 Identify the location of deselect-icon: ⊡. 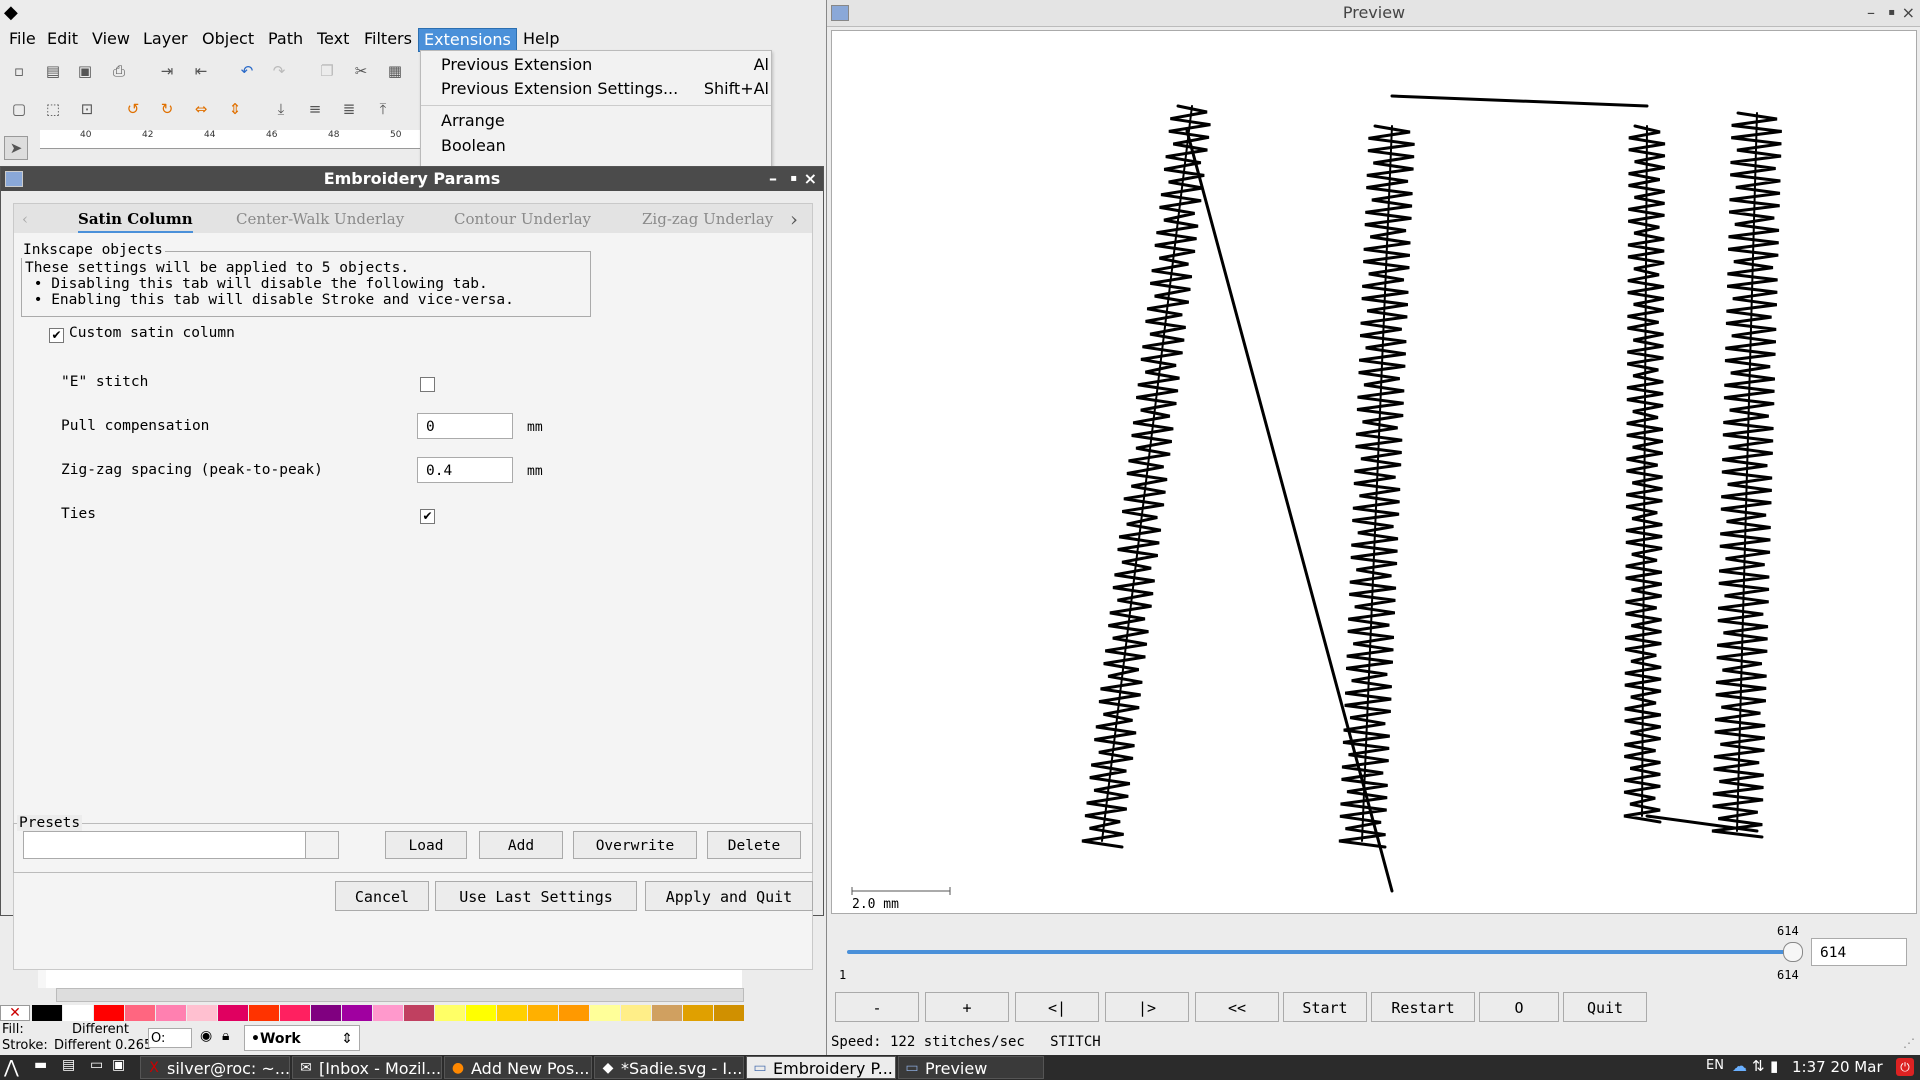
(87, 109).